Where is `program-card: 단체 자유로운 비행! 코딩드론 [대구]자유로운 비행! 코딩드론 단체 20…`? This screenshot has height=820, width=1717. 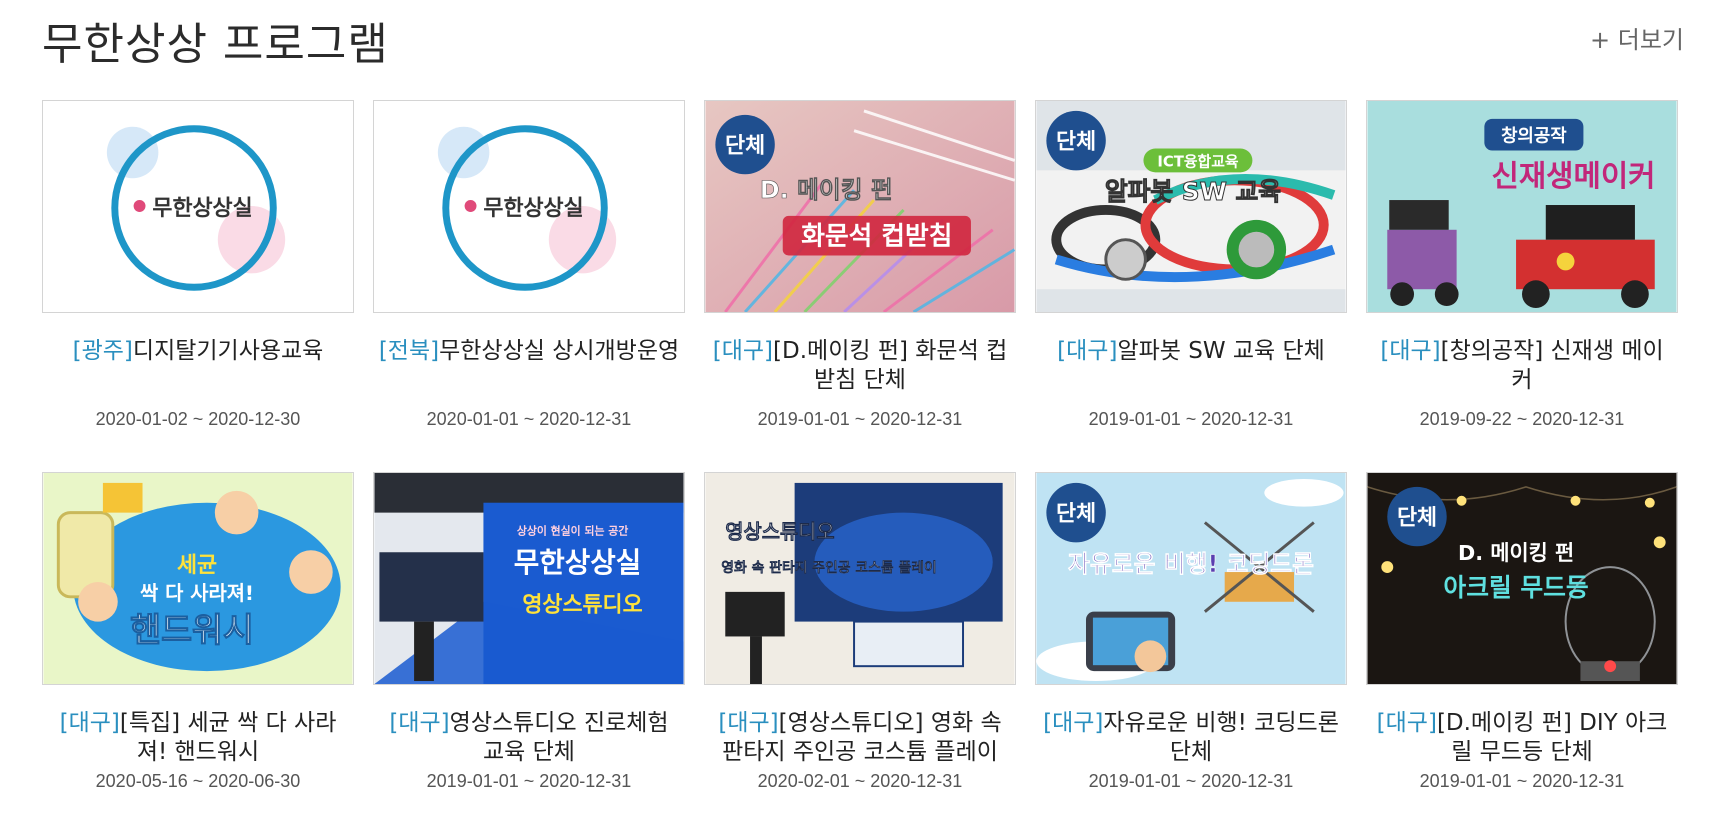
program-card: 단체 자유로운 비행! 코딩드론 [대구]자유로운 비행! 코딩드론 단체 20… is located at coordinates (1191, 643).